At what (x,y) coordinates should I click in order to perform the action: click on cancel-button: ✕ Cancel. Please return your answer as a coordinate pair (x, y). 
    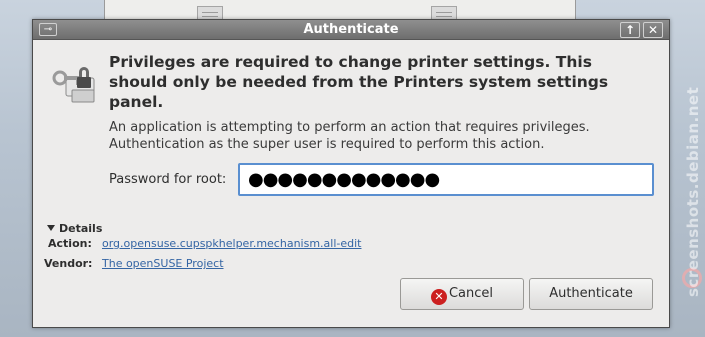
    Looking at the image, I should click on (462, 294).